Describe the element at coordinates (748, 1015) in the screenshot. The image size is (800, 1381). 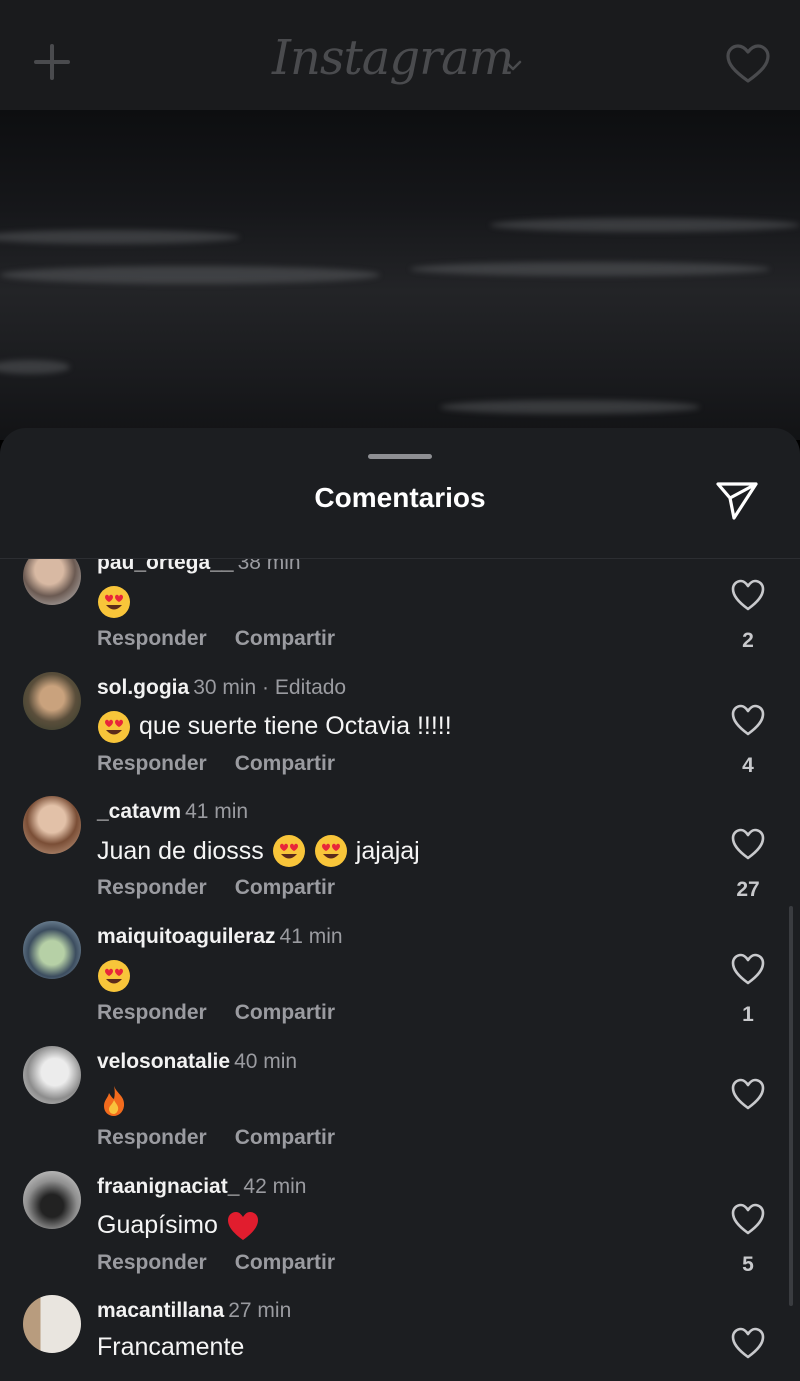
I see `like-count: 1` at that location.